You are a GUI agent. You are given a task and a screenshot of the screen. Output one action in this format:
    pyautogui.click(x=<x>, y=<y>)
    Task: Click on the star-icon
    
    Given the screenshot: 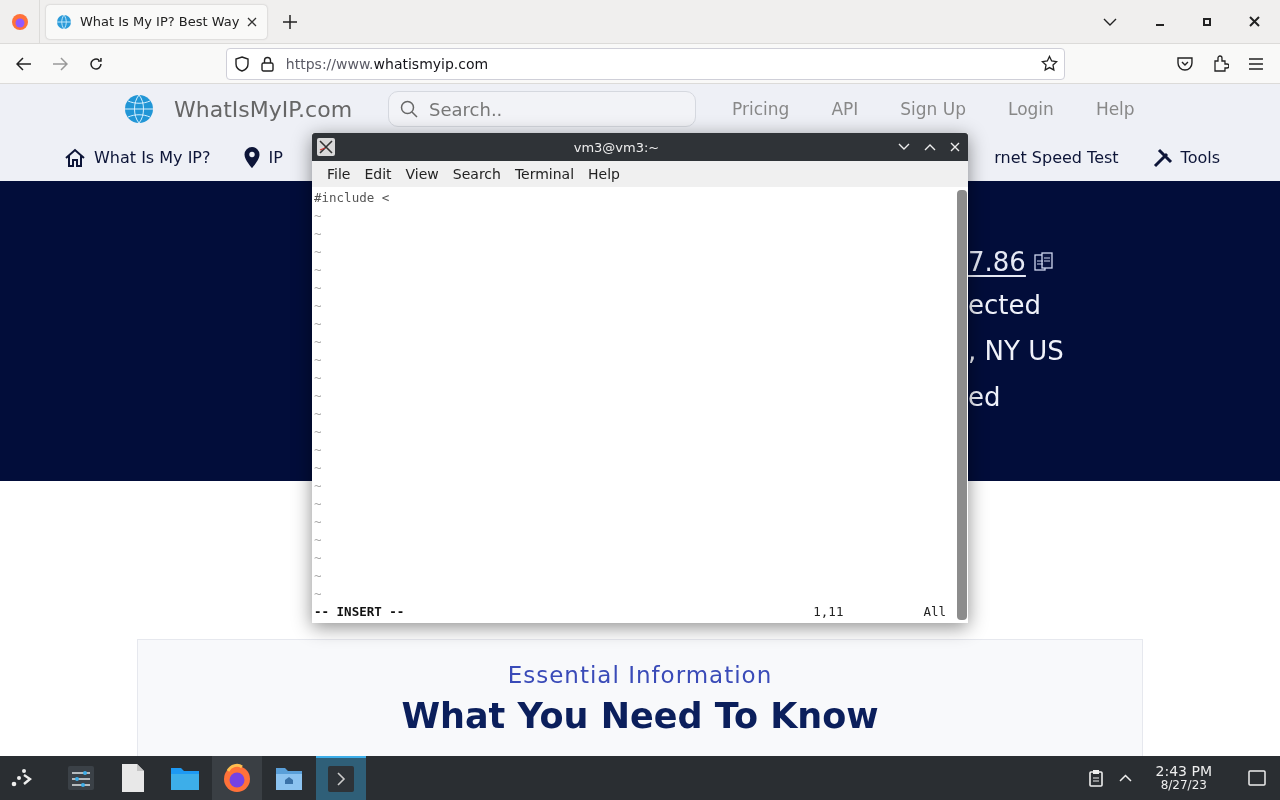 What is the action you would take?
    pyautogui.click(x=1050, y=63)
    